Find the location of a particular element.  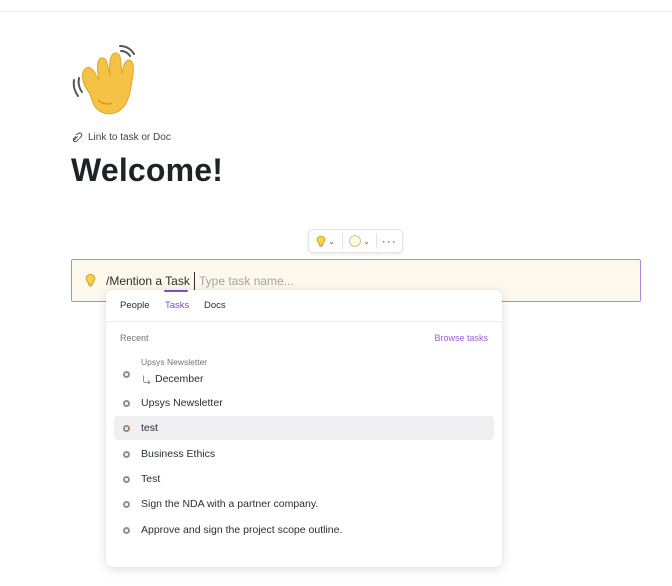

mention-command-text: /Mention a Task is located at coordinates (148, 281).